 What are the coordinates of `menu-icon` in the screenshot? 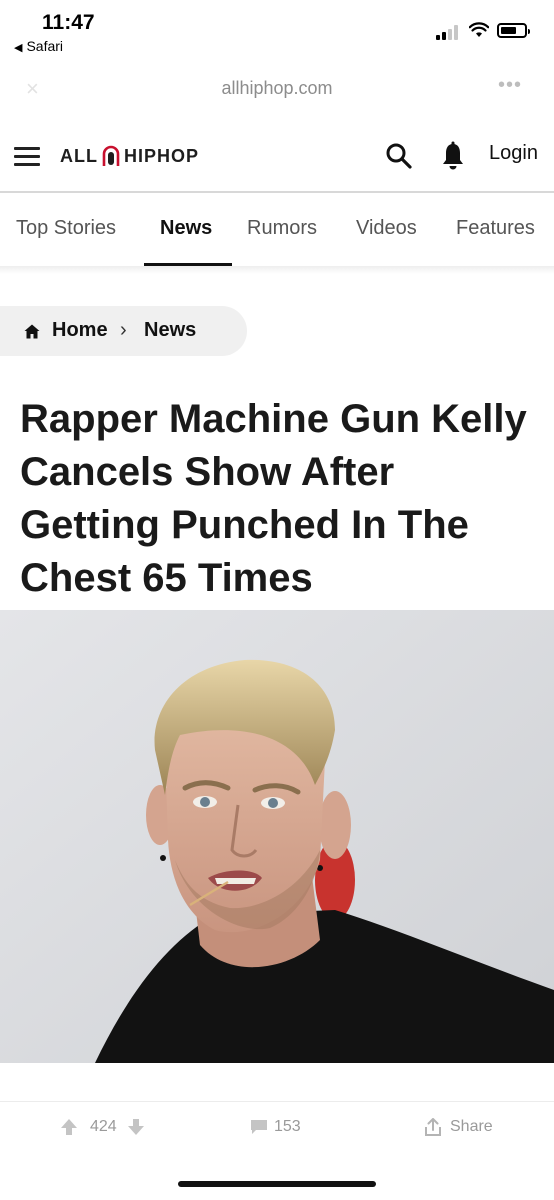 It's located at (27, 156).